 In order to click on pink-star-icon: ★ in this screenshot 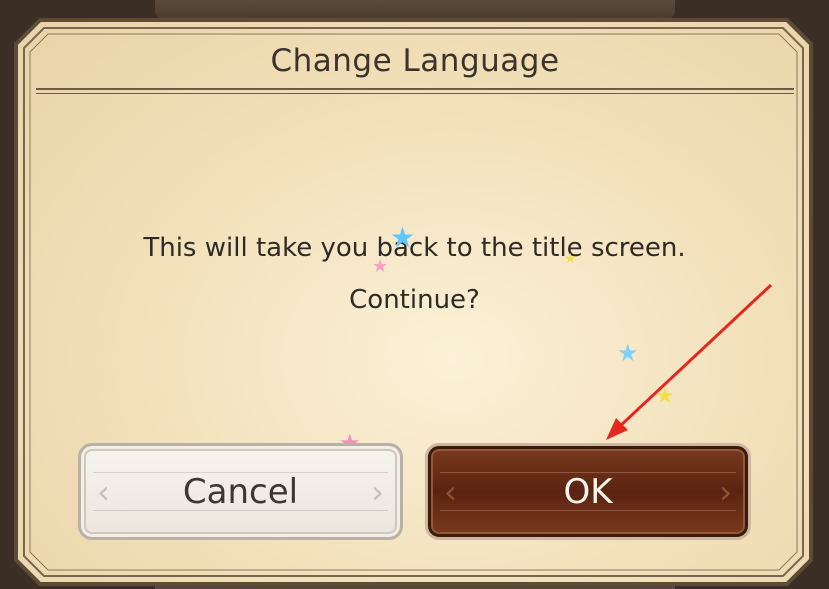, I will do `click(380, 266)`.